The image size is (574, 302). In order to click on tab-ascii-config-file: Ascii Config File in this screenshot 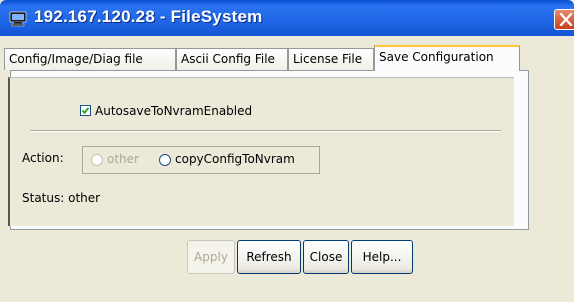, I will do `click(232, 59)`.